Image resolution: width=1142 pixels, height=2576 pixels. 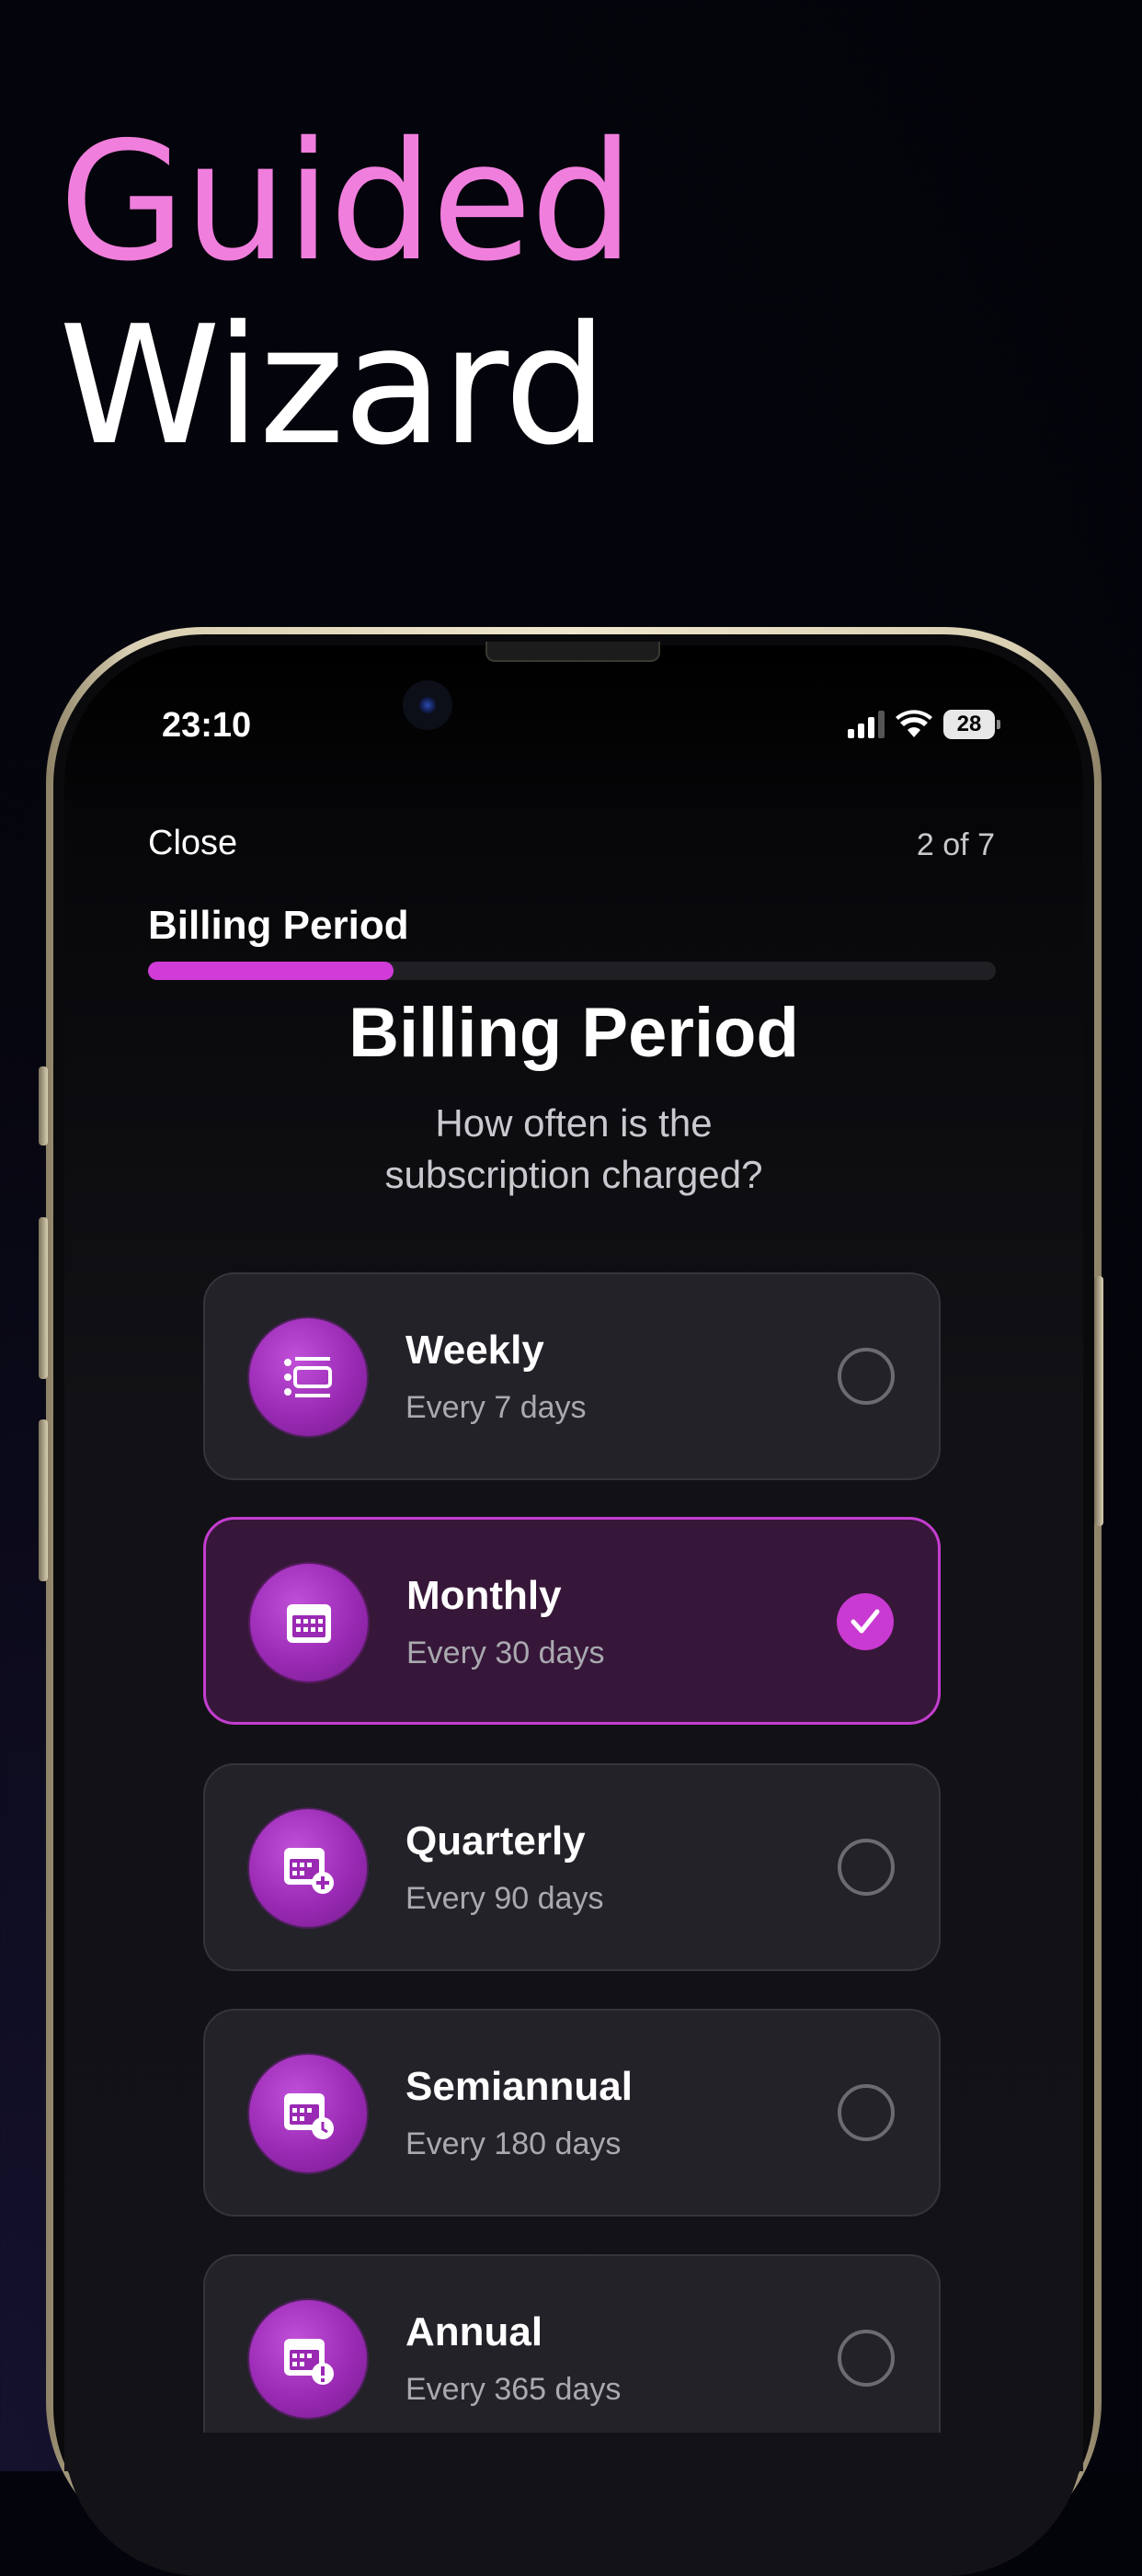 What do you see at coordinates (495, 1841) in the screenshot?
I see `option-label: Quarterly` at bounding box center [495, 1841].